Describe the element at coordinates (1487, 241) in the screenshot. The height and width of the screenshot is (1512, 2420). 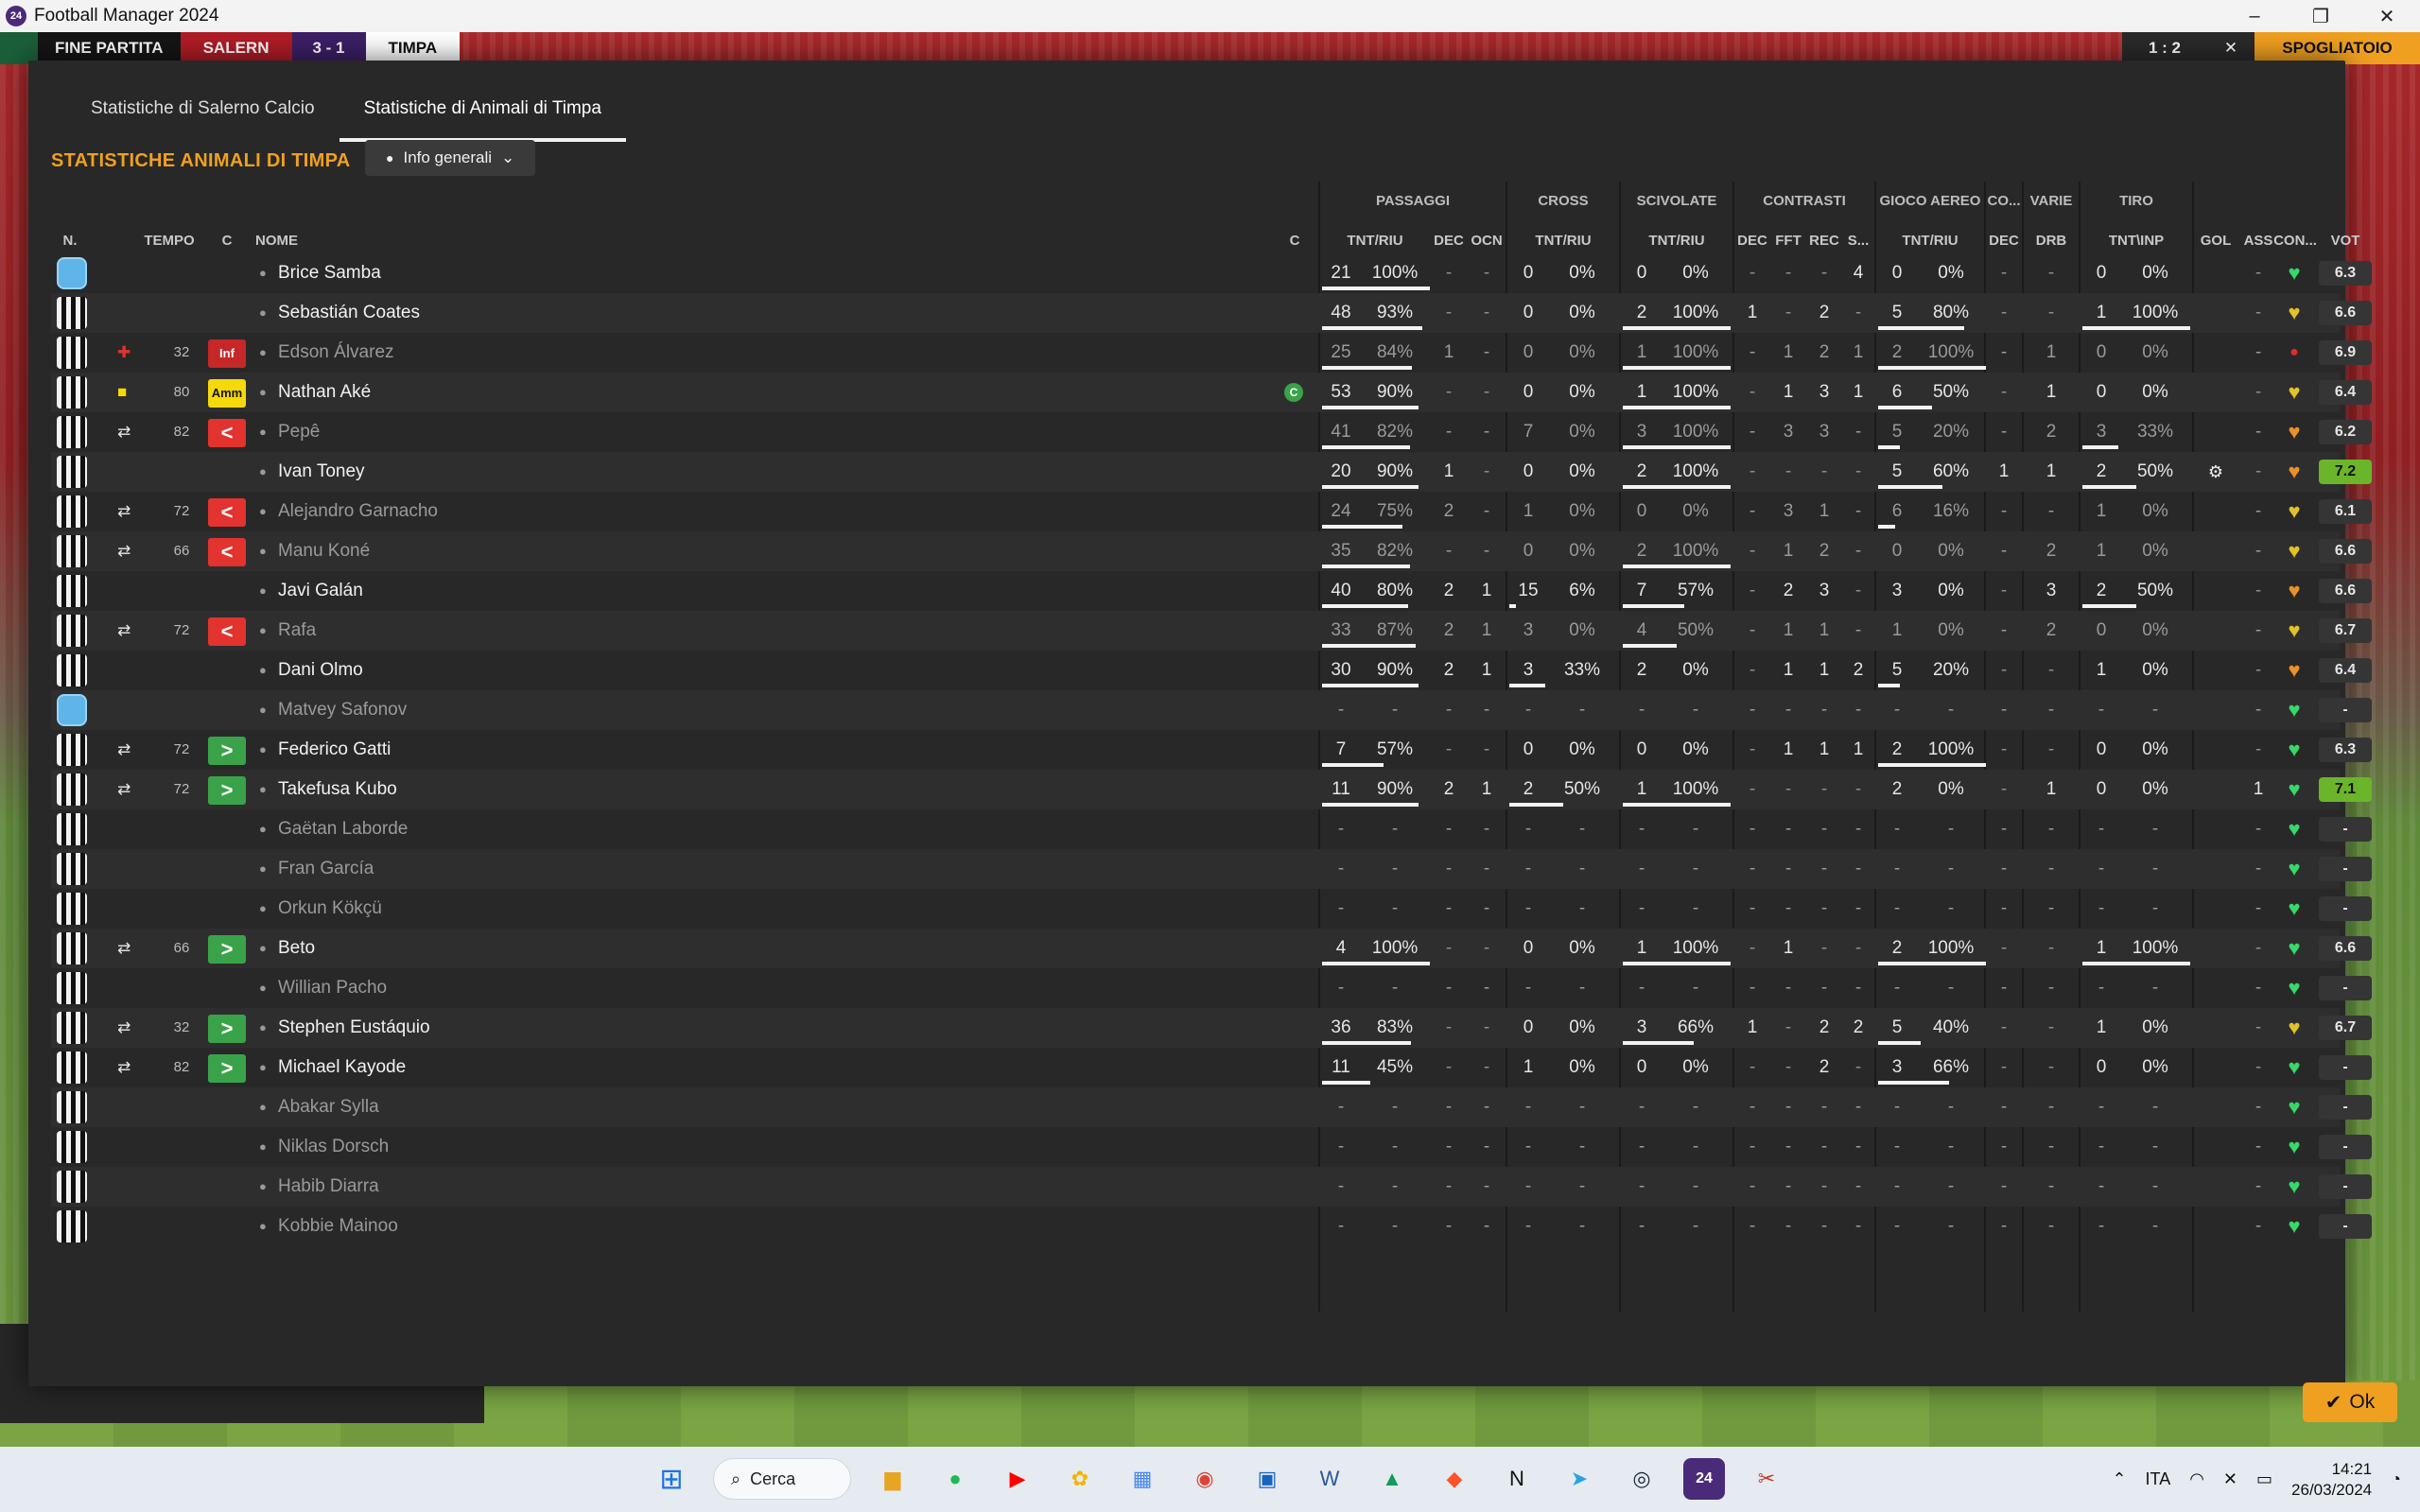
I see `col-pass-ocn: OCN` at that location.